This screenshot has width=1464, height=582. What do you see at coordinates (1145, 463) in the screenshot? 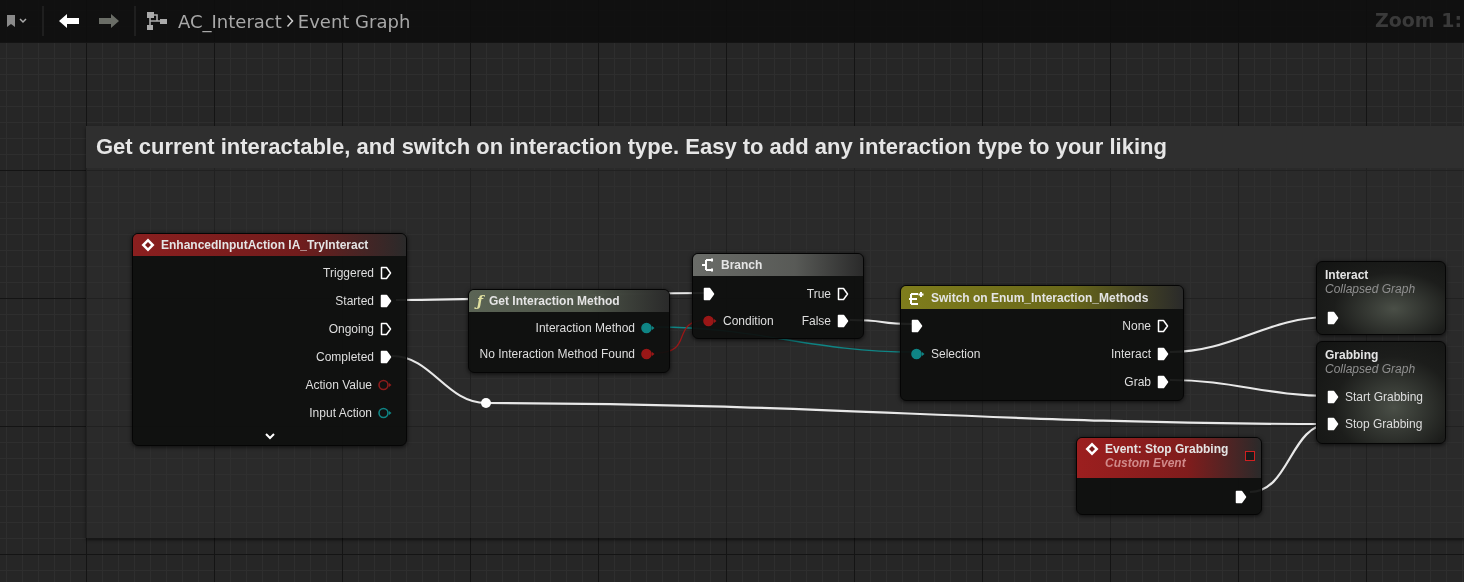
I see `node-subtitle: Custom Event` at bounding box center [1145, 463].